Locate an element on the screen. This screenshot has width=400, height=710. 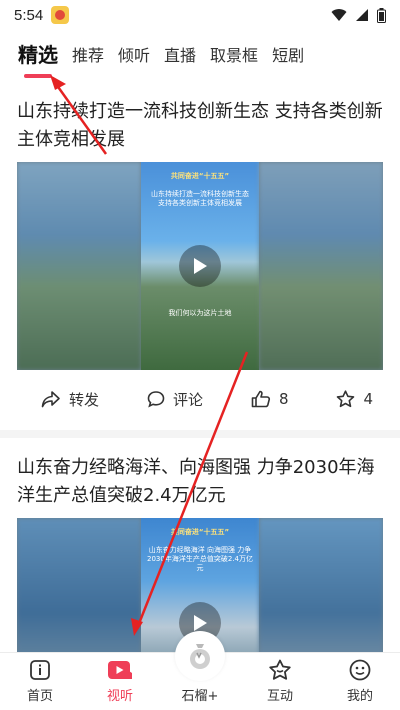
nav-profile: 我的 is located at coordinates (360, 681).